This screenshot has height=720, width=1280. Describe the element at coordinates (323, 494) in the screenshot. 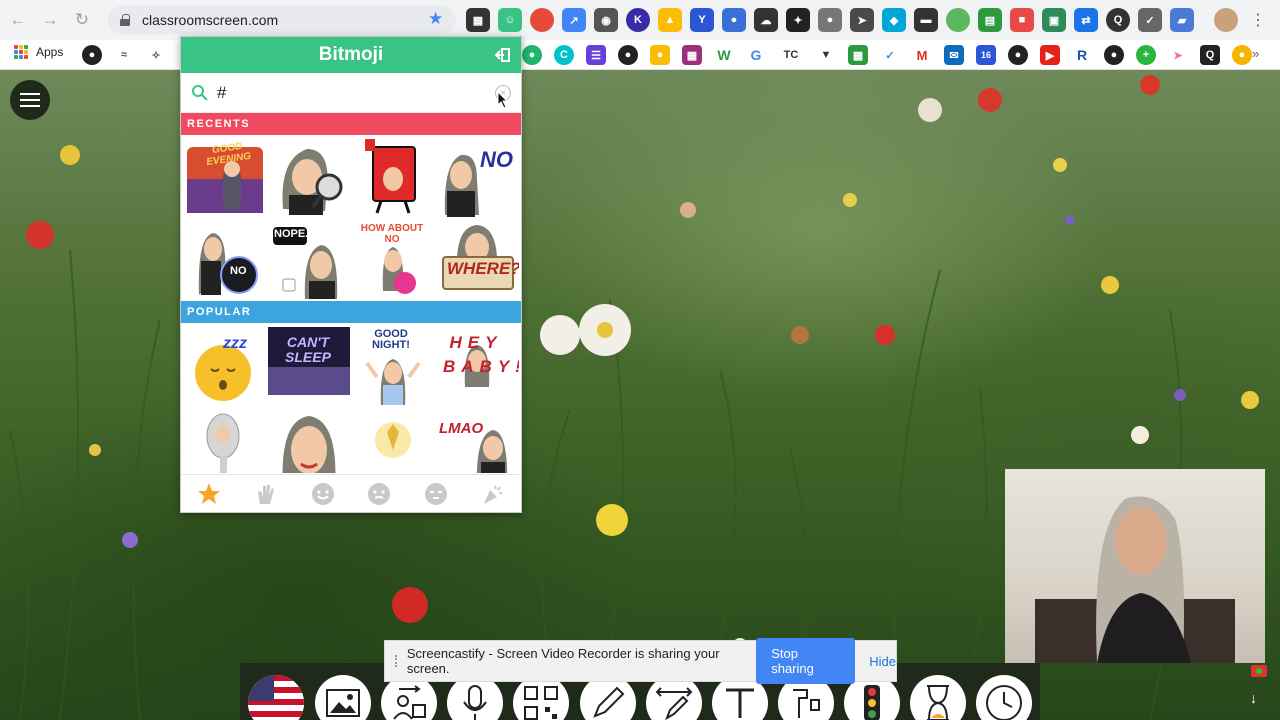

I see `happy-face-category-icon` at that location.